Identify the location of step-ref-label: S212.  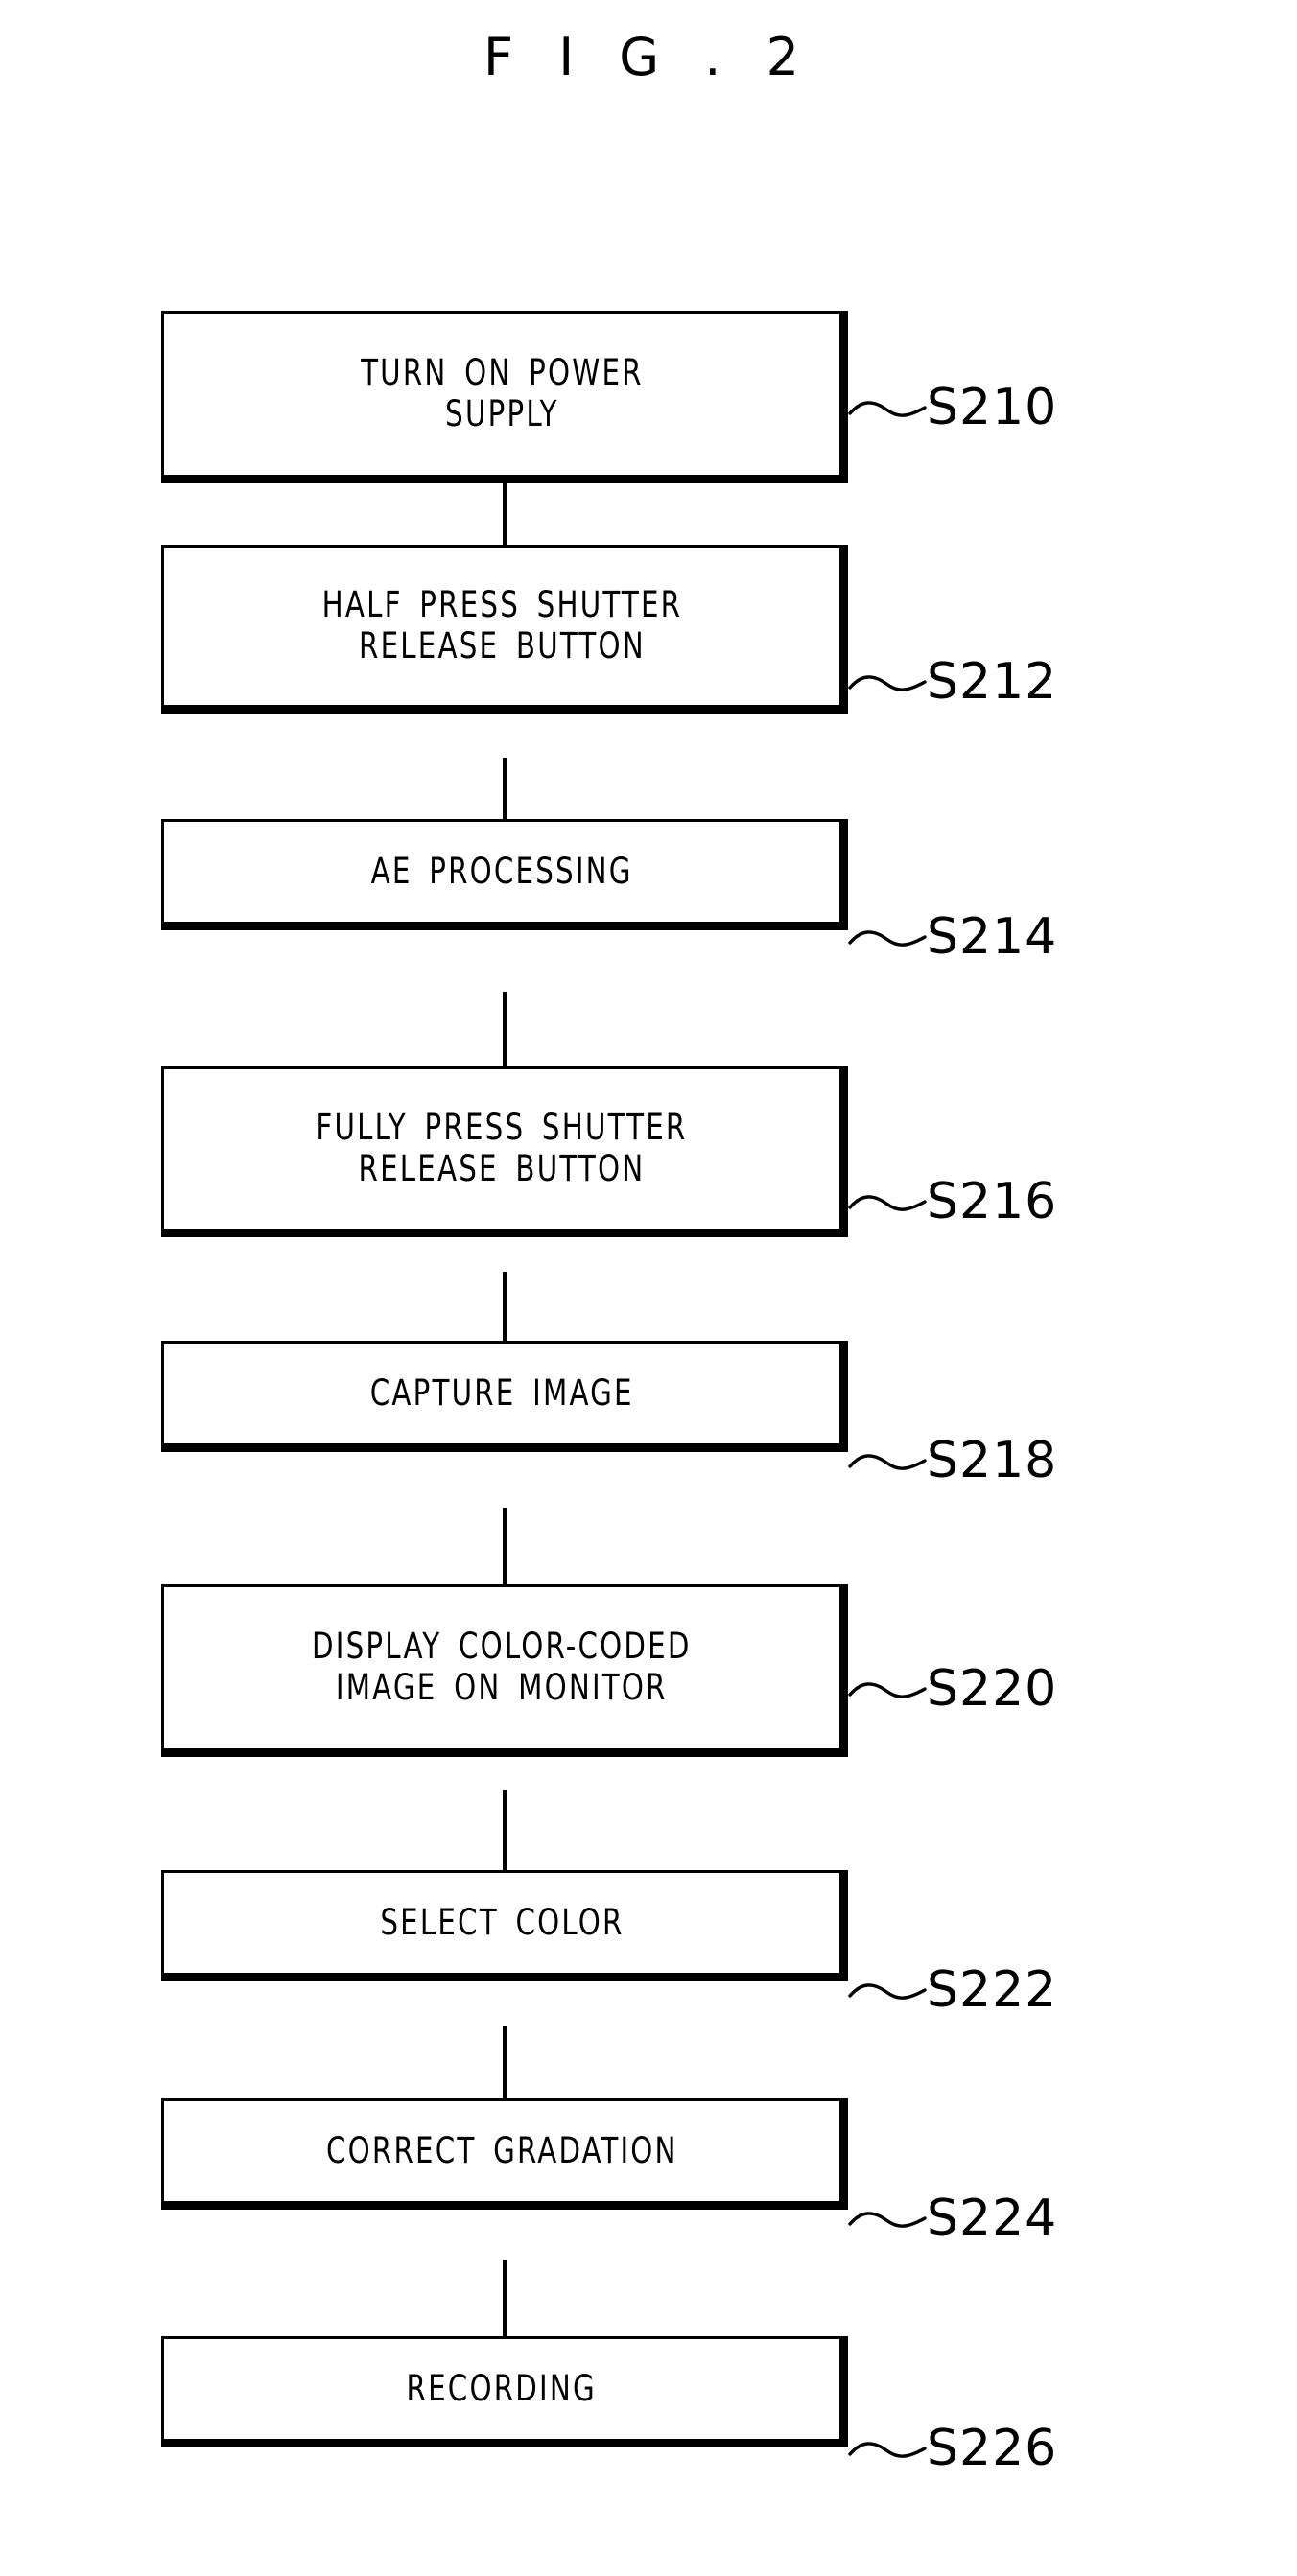
(993, 682).